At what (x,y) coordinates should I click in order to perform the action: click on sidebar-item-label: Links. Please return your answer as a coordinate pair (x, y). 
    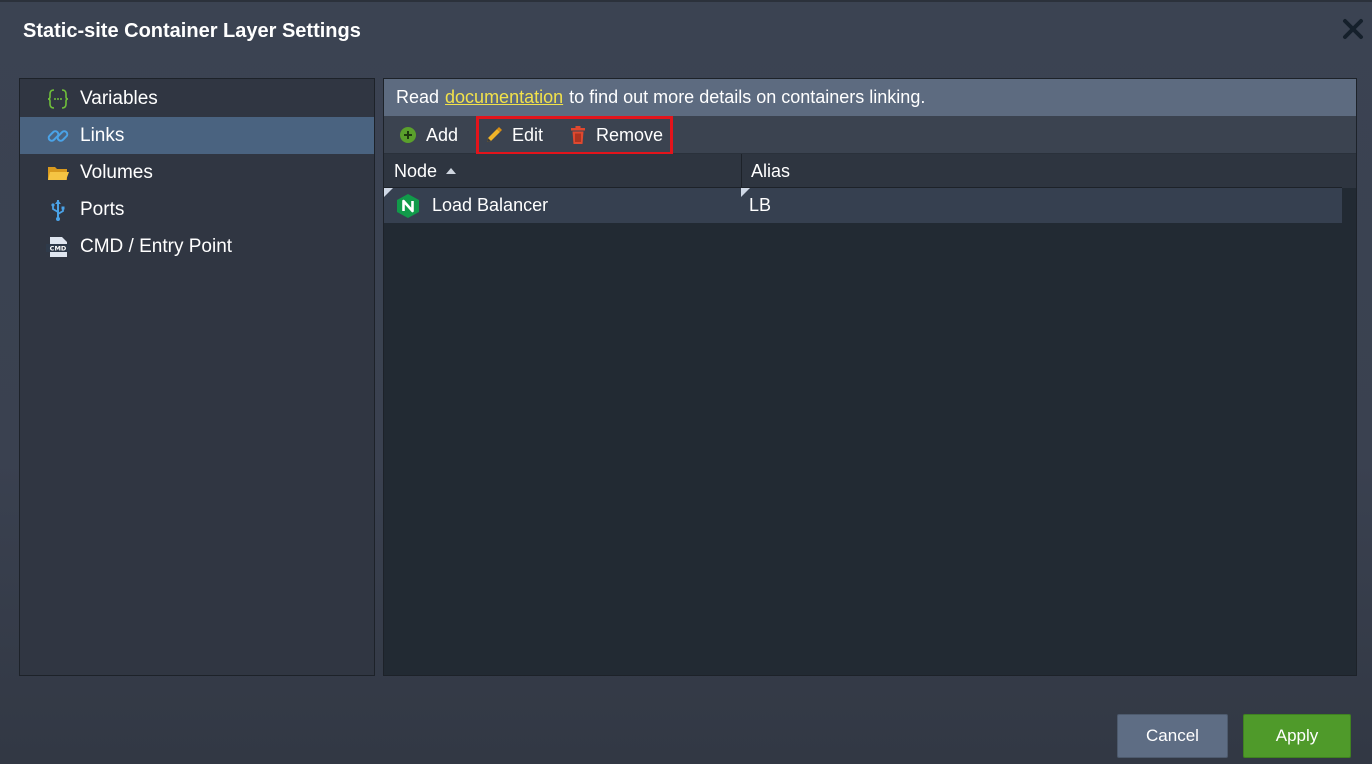
    Looking at the image, I should click on (102, 135).